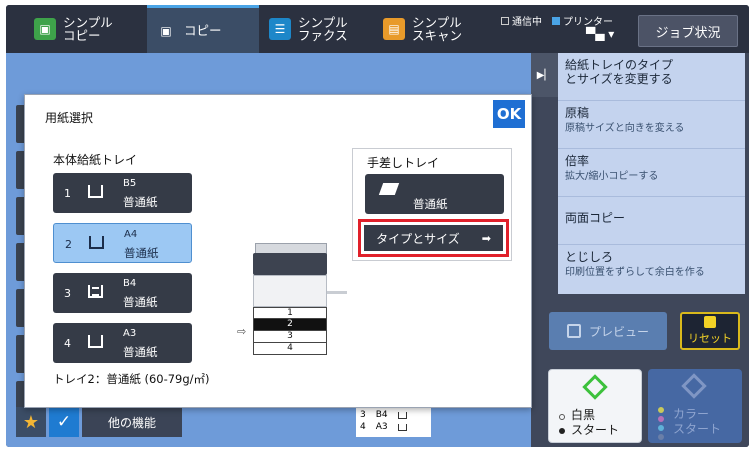 Image resolution: width=755 pixels, height=452 pixels. I want to click on printer-indicator-icon, so click(556, 20).